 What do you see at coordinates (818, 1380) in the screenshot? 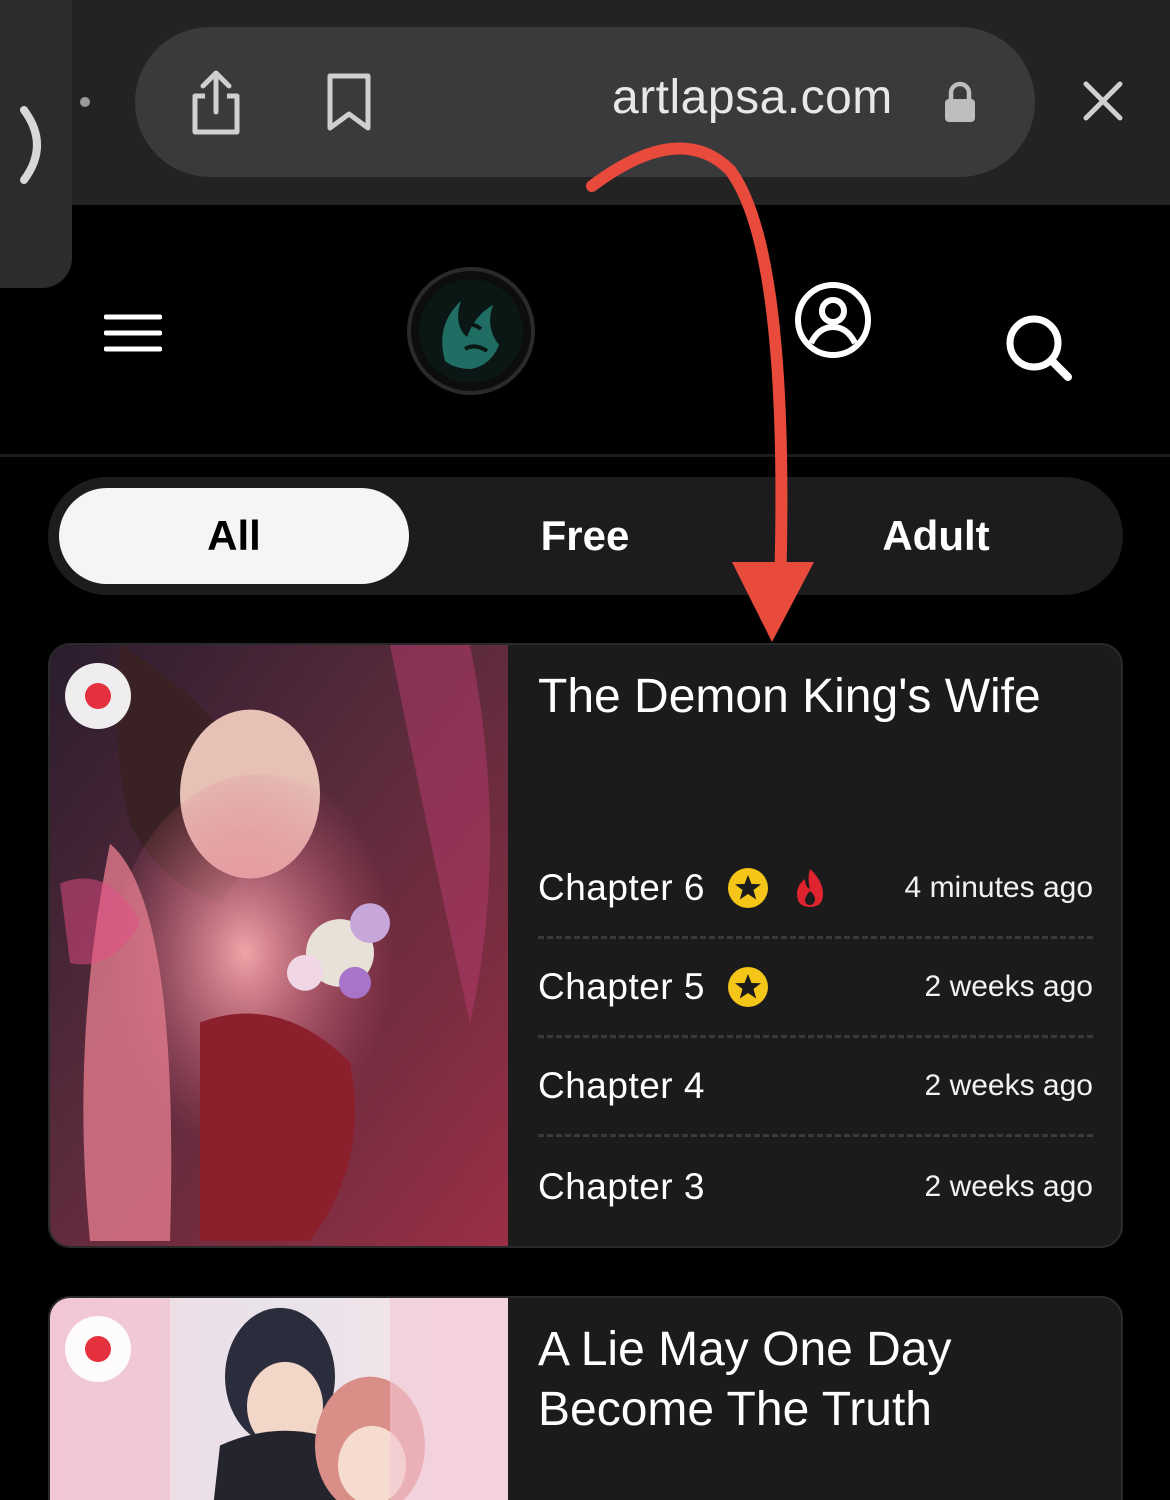
I see `series-title: A Lie May One Day Become The Truth` at bounding box center [818, 1380].